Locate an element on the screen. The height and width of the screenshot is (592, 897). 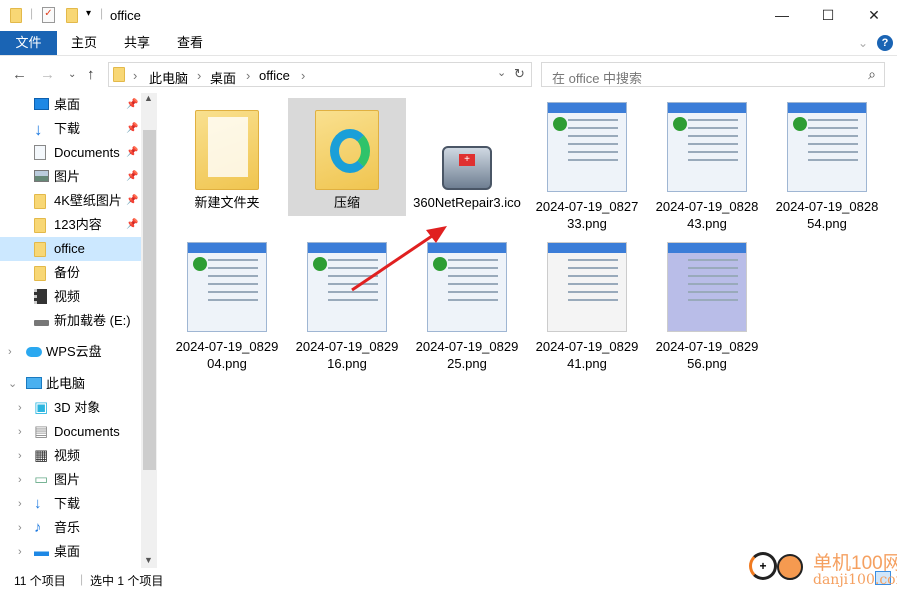
sidebar-item-123: 123内容 📌 is located at coordinates (70, 225).